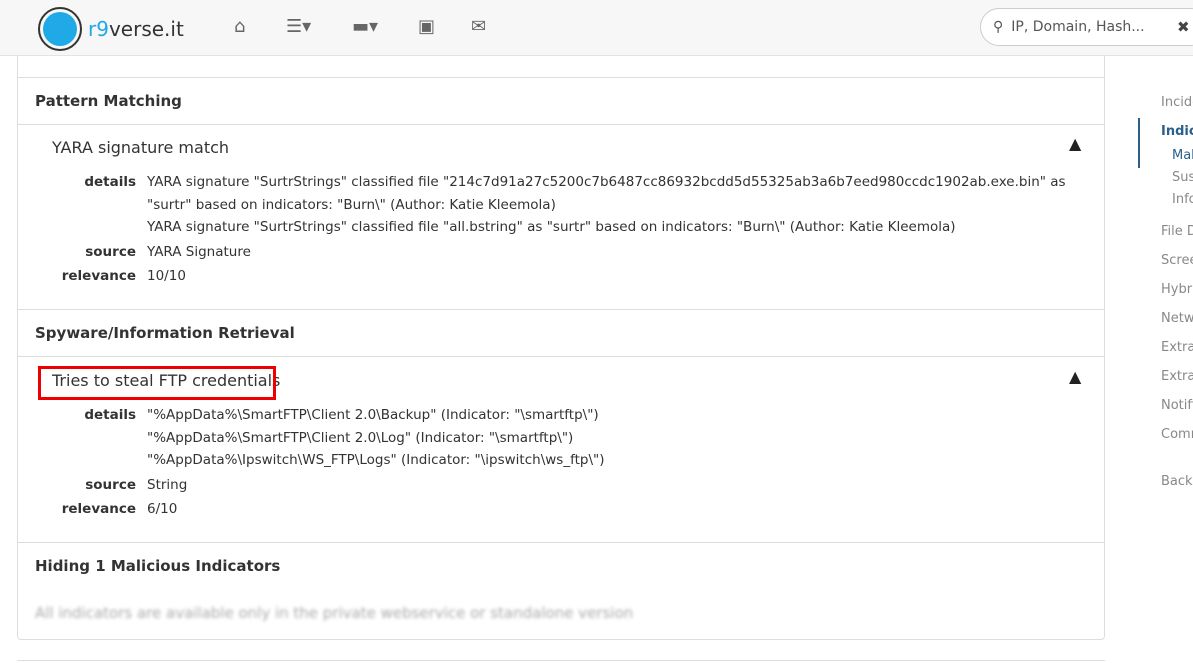 The image size is (1193, 663). What do you see at coordinates (1177, 296) in the screenshot?
I see `toc-item: Hybri` at bounding box center [1177, 296].